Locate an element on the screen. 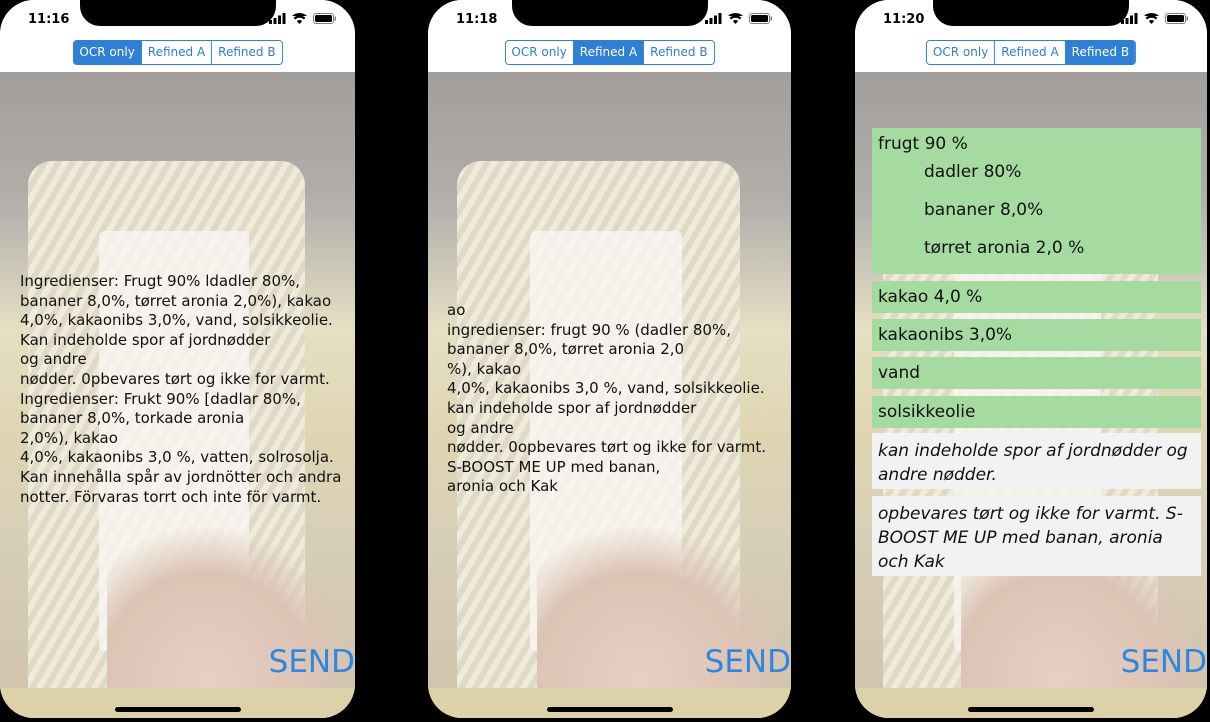 This screenshot has height=722, width=1210. ingredient-card-kakaonibs: kakaonibs 3,0% is located at coordinates (1036, 335).